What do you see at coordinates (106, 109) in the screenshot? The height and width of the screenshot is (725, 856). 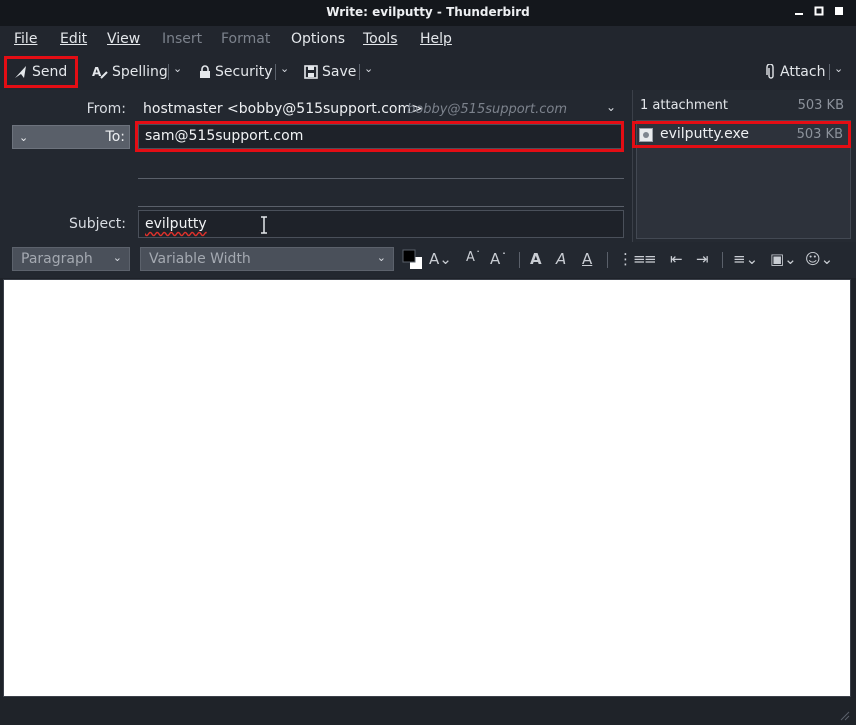 I see `from-label: From:` at bounding box center [106, 109].